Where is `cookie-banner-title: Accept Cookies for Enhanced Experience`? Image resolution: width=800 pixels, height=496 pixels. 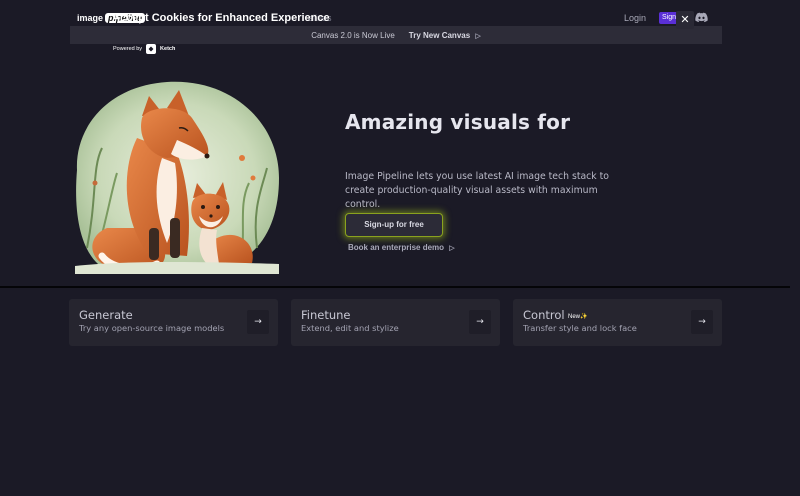 cookie-banner-title: Accept Cookies for Enhanced Experience is located at coordinates (221, 18).